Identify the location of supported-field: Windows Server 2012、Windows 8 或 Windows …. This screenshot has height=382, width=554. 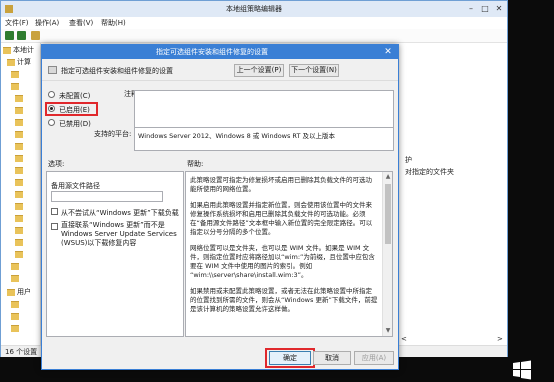
(264, 139).